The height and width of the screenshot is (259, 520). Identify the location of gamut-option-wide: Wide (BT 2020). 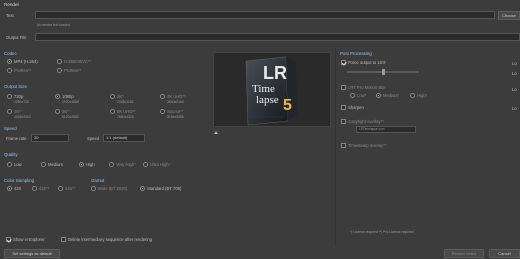
(109, 188).